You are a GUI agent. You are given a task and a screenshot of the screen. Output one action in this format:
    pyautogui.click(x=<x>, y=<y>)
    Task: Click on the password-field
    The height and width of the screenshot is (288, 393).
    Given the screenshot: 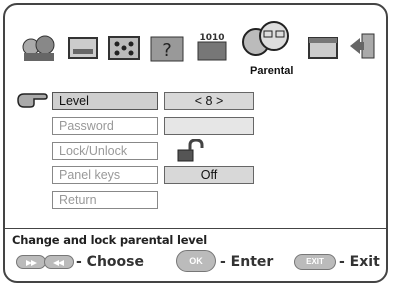 What is the action you would take?
    pyautogui.click(x=209, y=126)
    